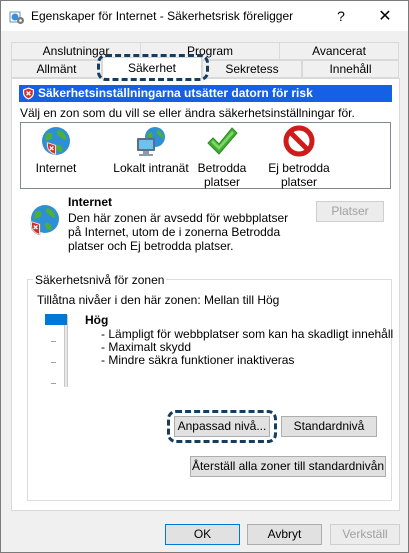  What do you see at coordinates (329, 426) in the screenshot?
I see `default-level-button: Standardnivå` at bounding box center [329, 426].